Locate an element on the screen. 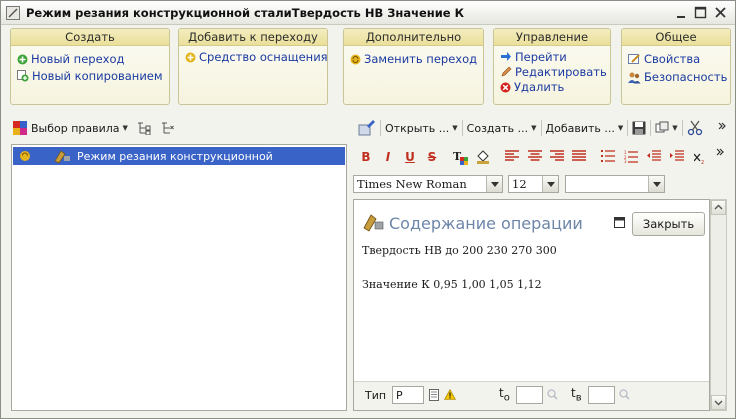 The height and width of the screenshot is (419, 736). document-icon is located at coordinates (434, 395).